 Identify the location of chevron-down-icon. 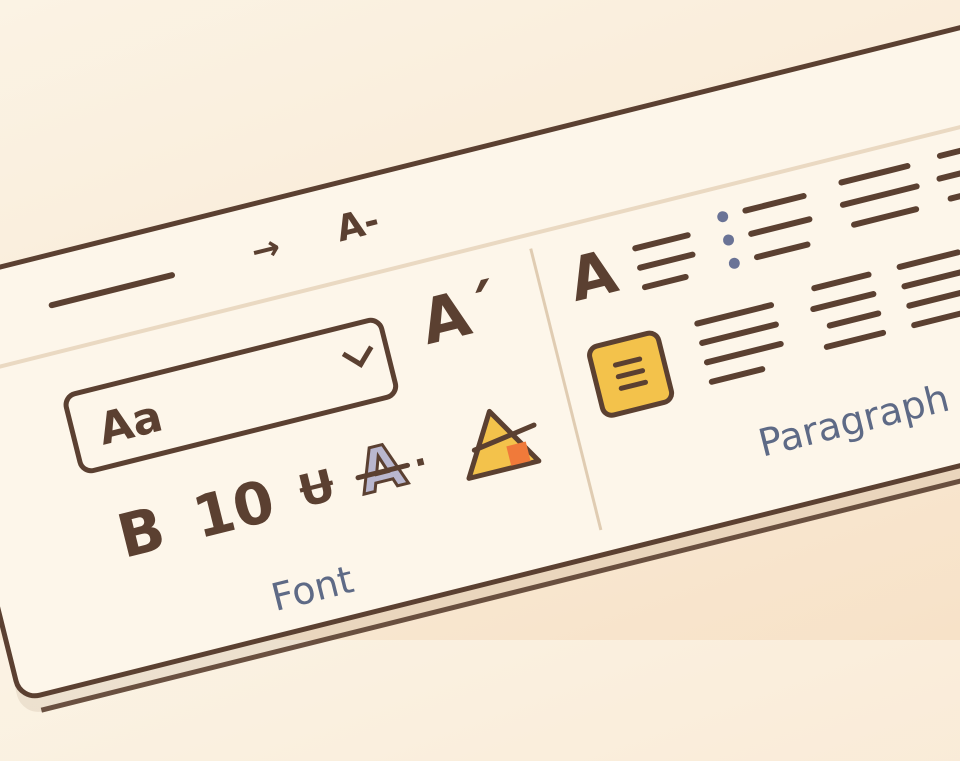
(357, 352).